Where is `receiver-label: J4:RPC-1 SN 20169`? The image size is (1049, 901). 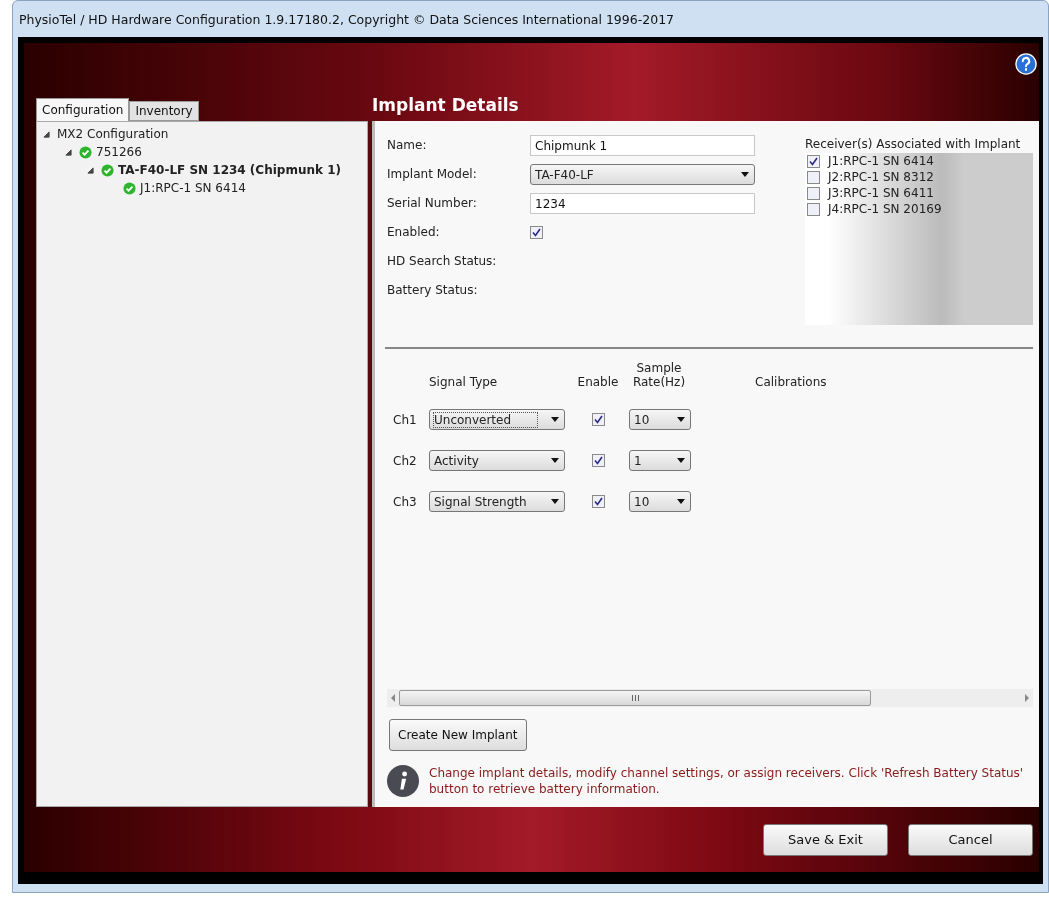
receiver-label: J4:RPC-1 SN 20169 is located at coordinates (885, 209).